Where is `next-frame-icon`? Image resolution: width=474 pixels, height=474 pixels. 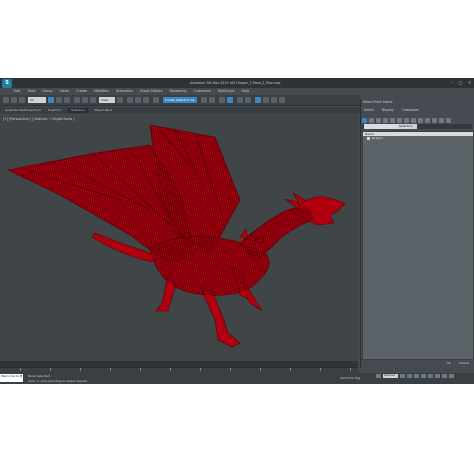 next-frame-icon is located at coordinates (423, 376).